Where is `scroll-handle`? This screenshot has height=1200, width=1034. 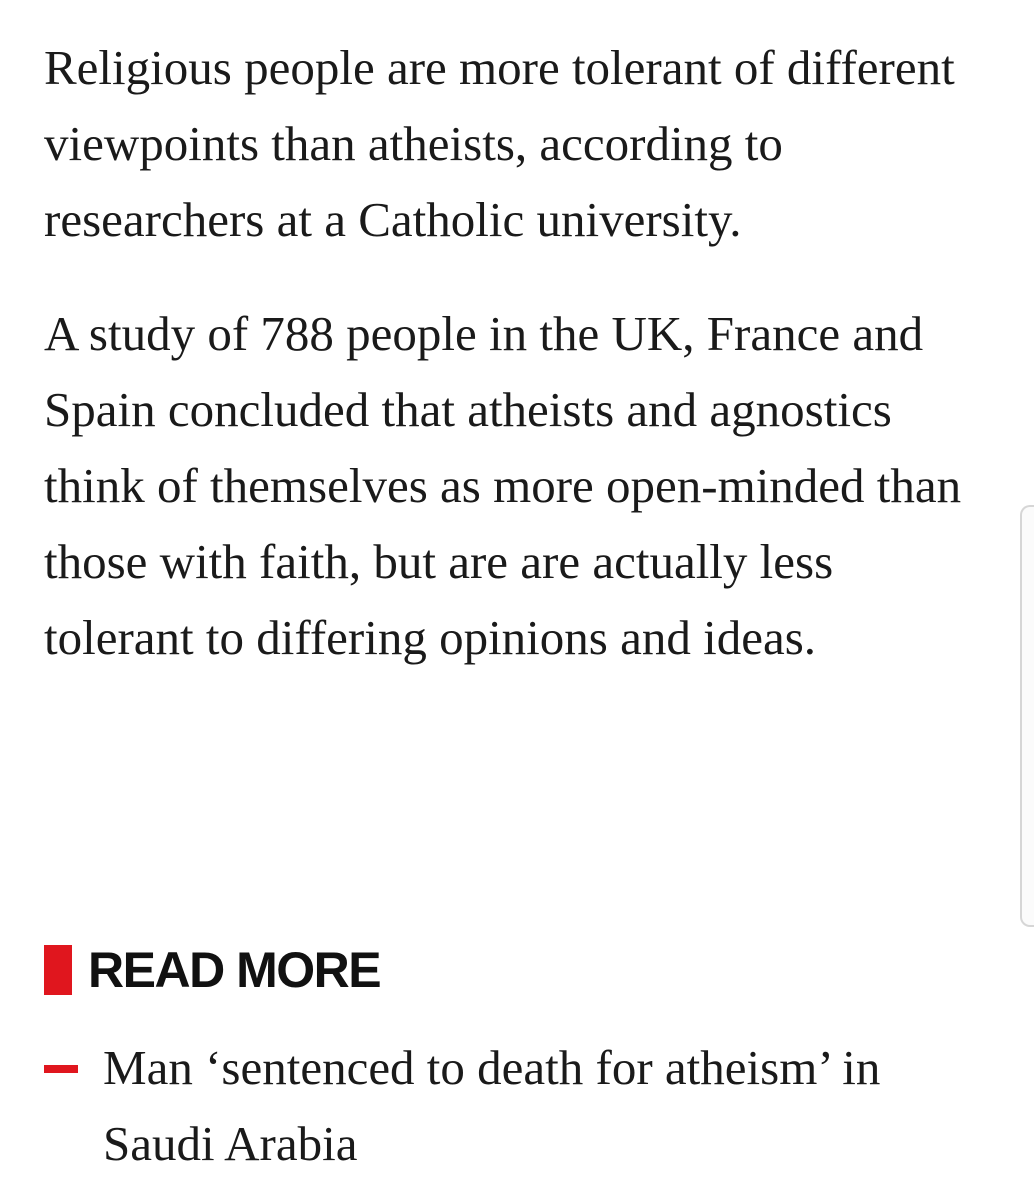 scroll-handle is located at coordinates (1027, 716).